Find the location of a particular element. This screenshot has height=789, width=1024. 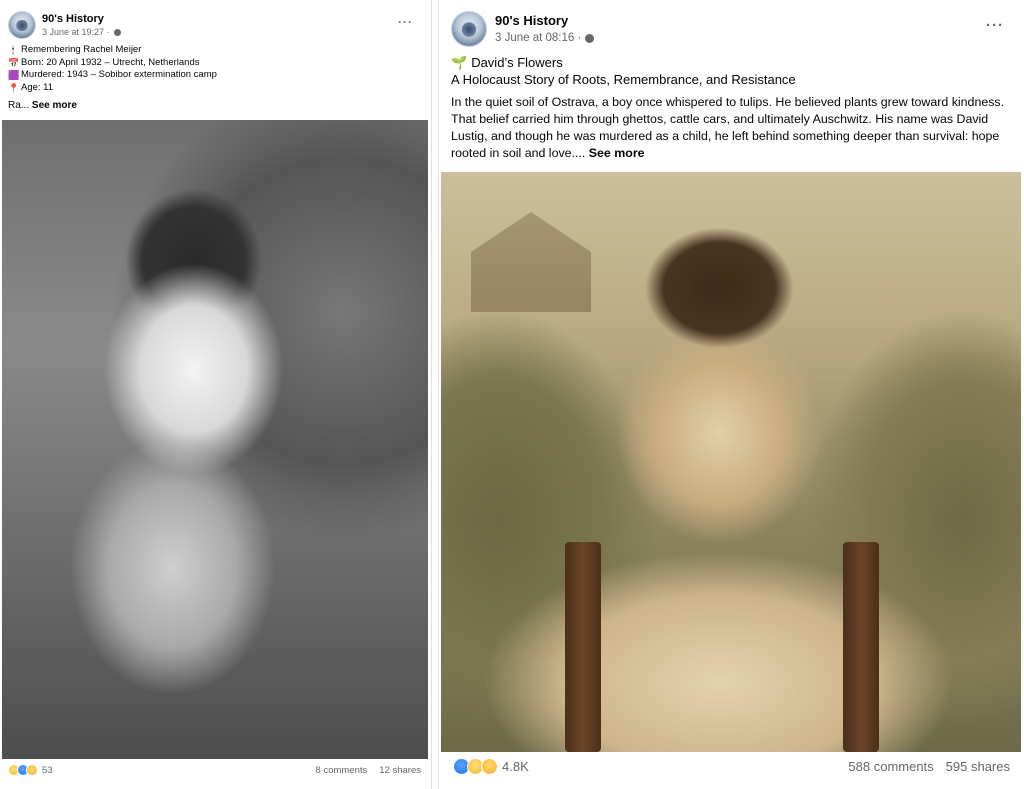

photo-house-shape is located at coordinates (531, 262).